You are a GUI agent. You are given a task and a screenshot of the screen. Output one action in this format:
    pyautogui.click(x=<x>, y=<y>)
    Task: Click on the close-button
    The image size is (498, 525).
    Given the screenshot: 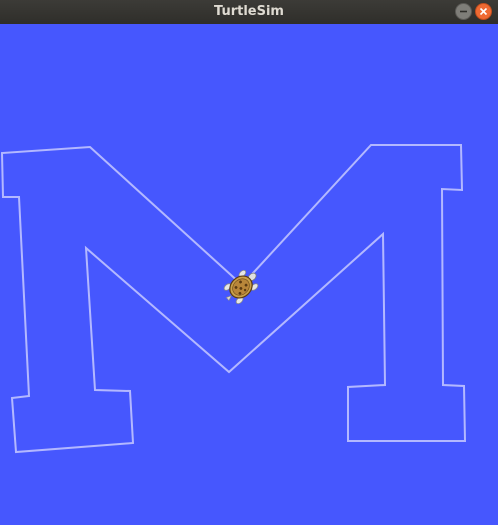 What is the action you would take?
    pyautogui.click(x=483, y=11)
    